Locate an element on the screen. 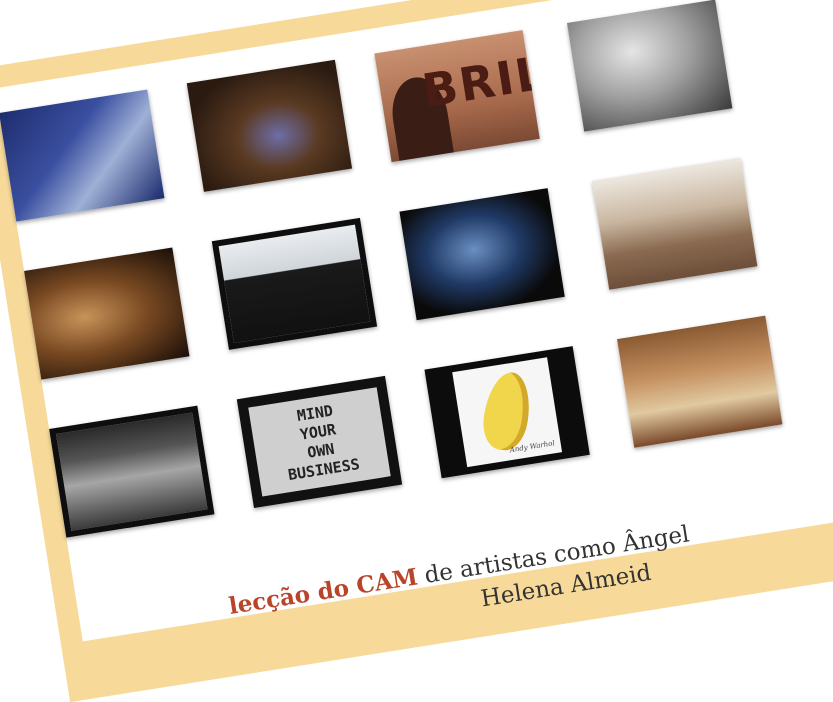  bril-graffiti: BRIL is located at coordinates (479, 82).